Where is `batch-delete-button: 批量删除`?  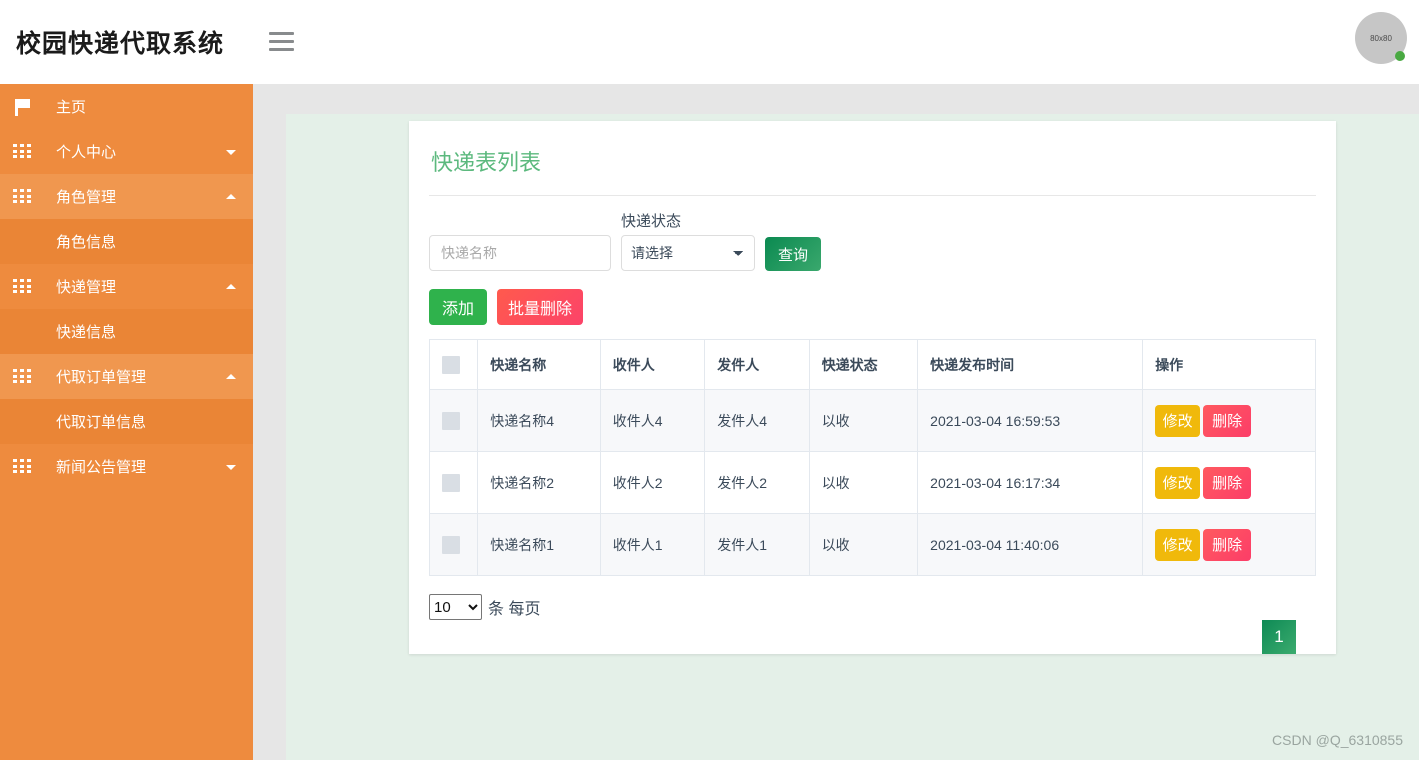 batch-delete-button: 批量删除 is located at coordinates (540, 307).